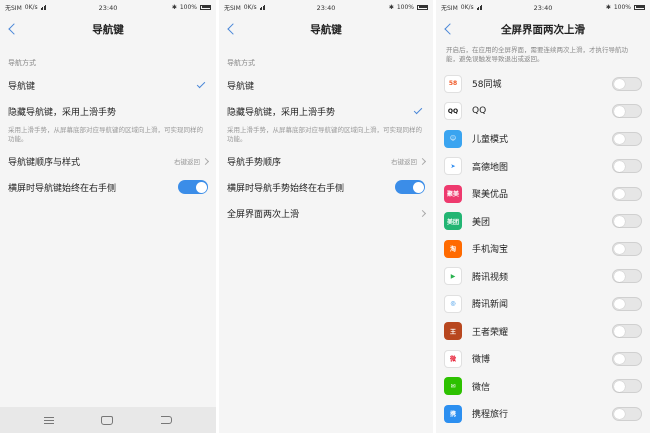 The width and height of the screenshot is (650, 433). I want to click on app-row: QQ QQ, so click(543, 112).